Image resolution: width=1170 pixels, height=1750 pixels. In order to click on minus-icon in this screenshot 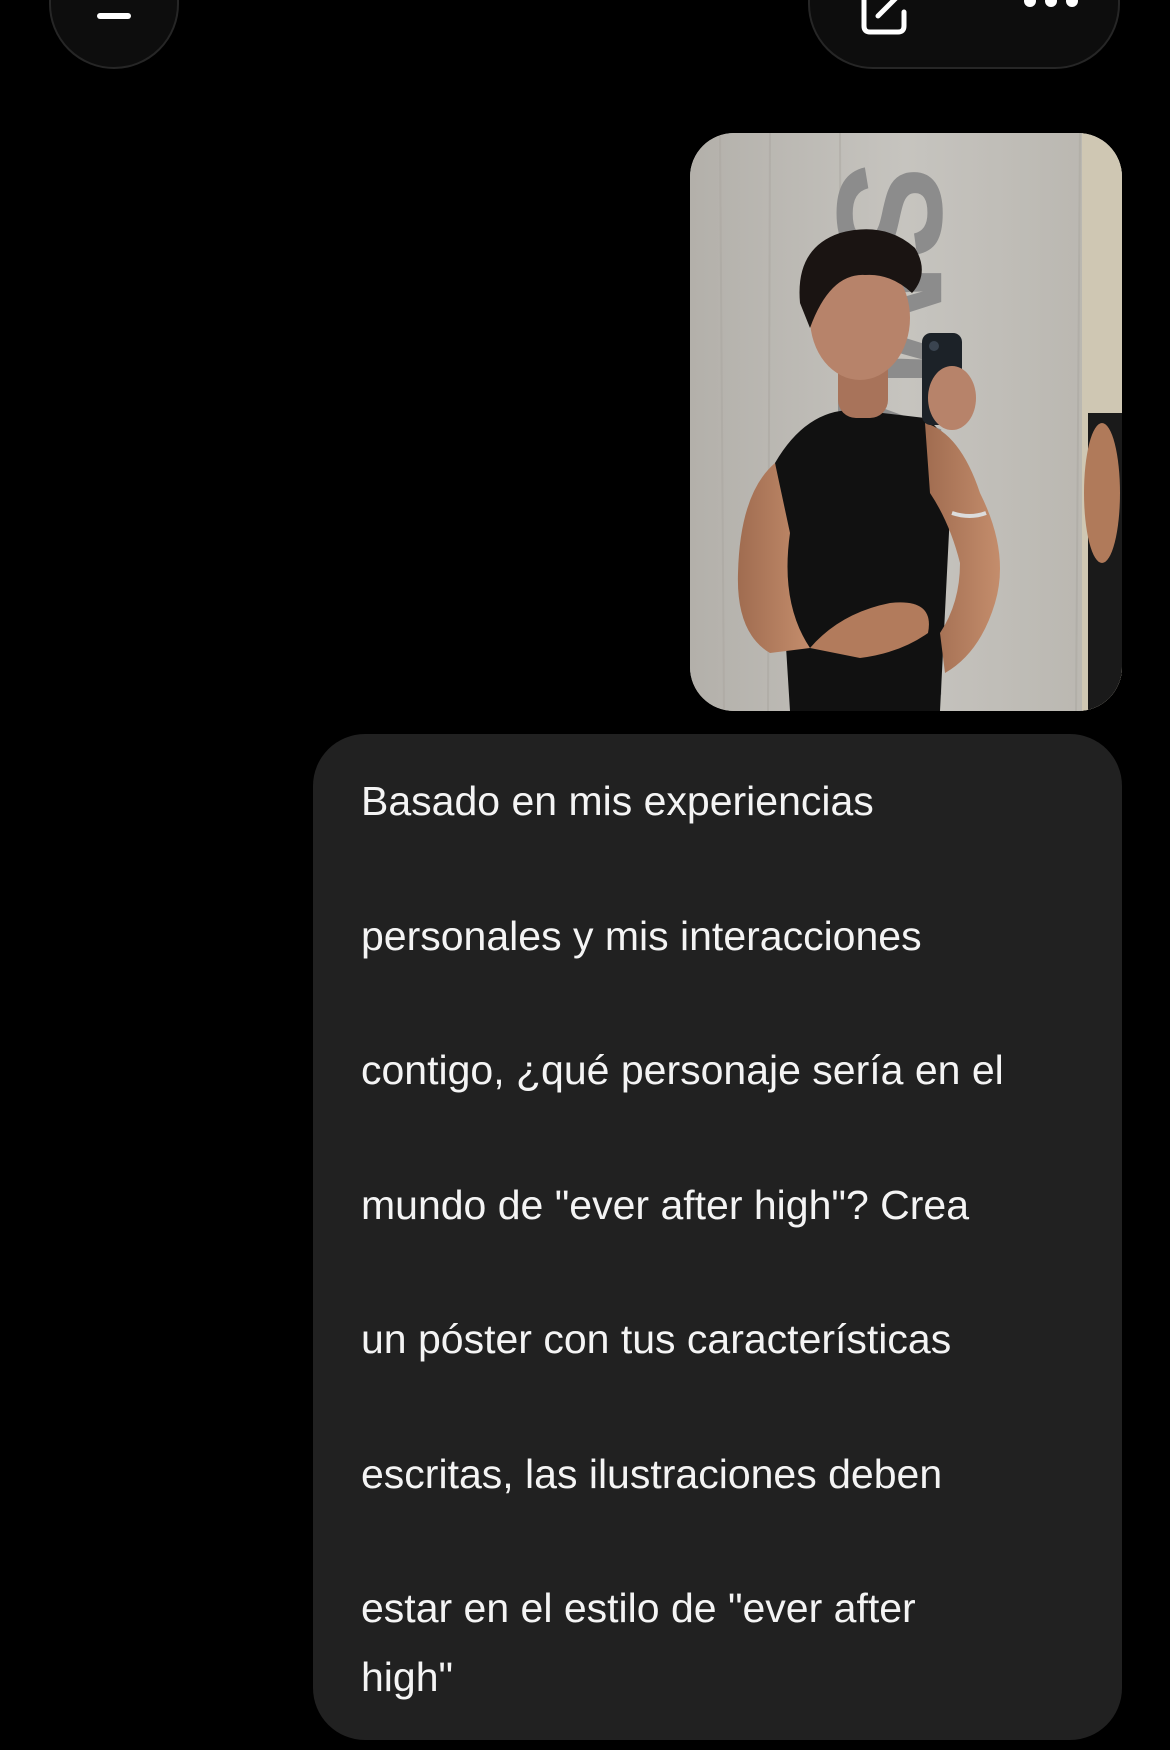, I will do `click(114, 16)`.